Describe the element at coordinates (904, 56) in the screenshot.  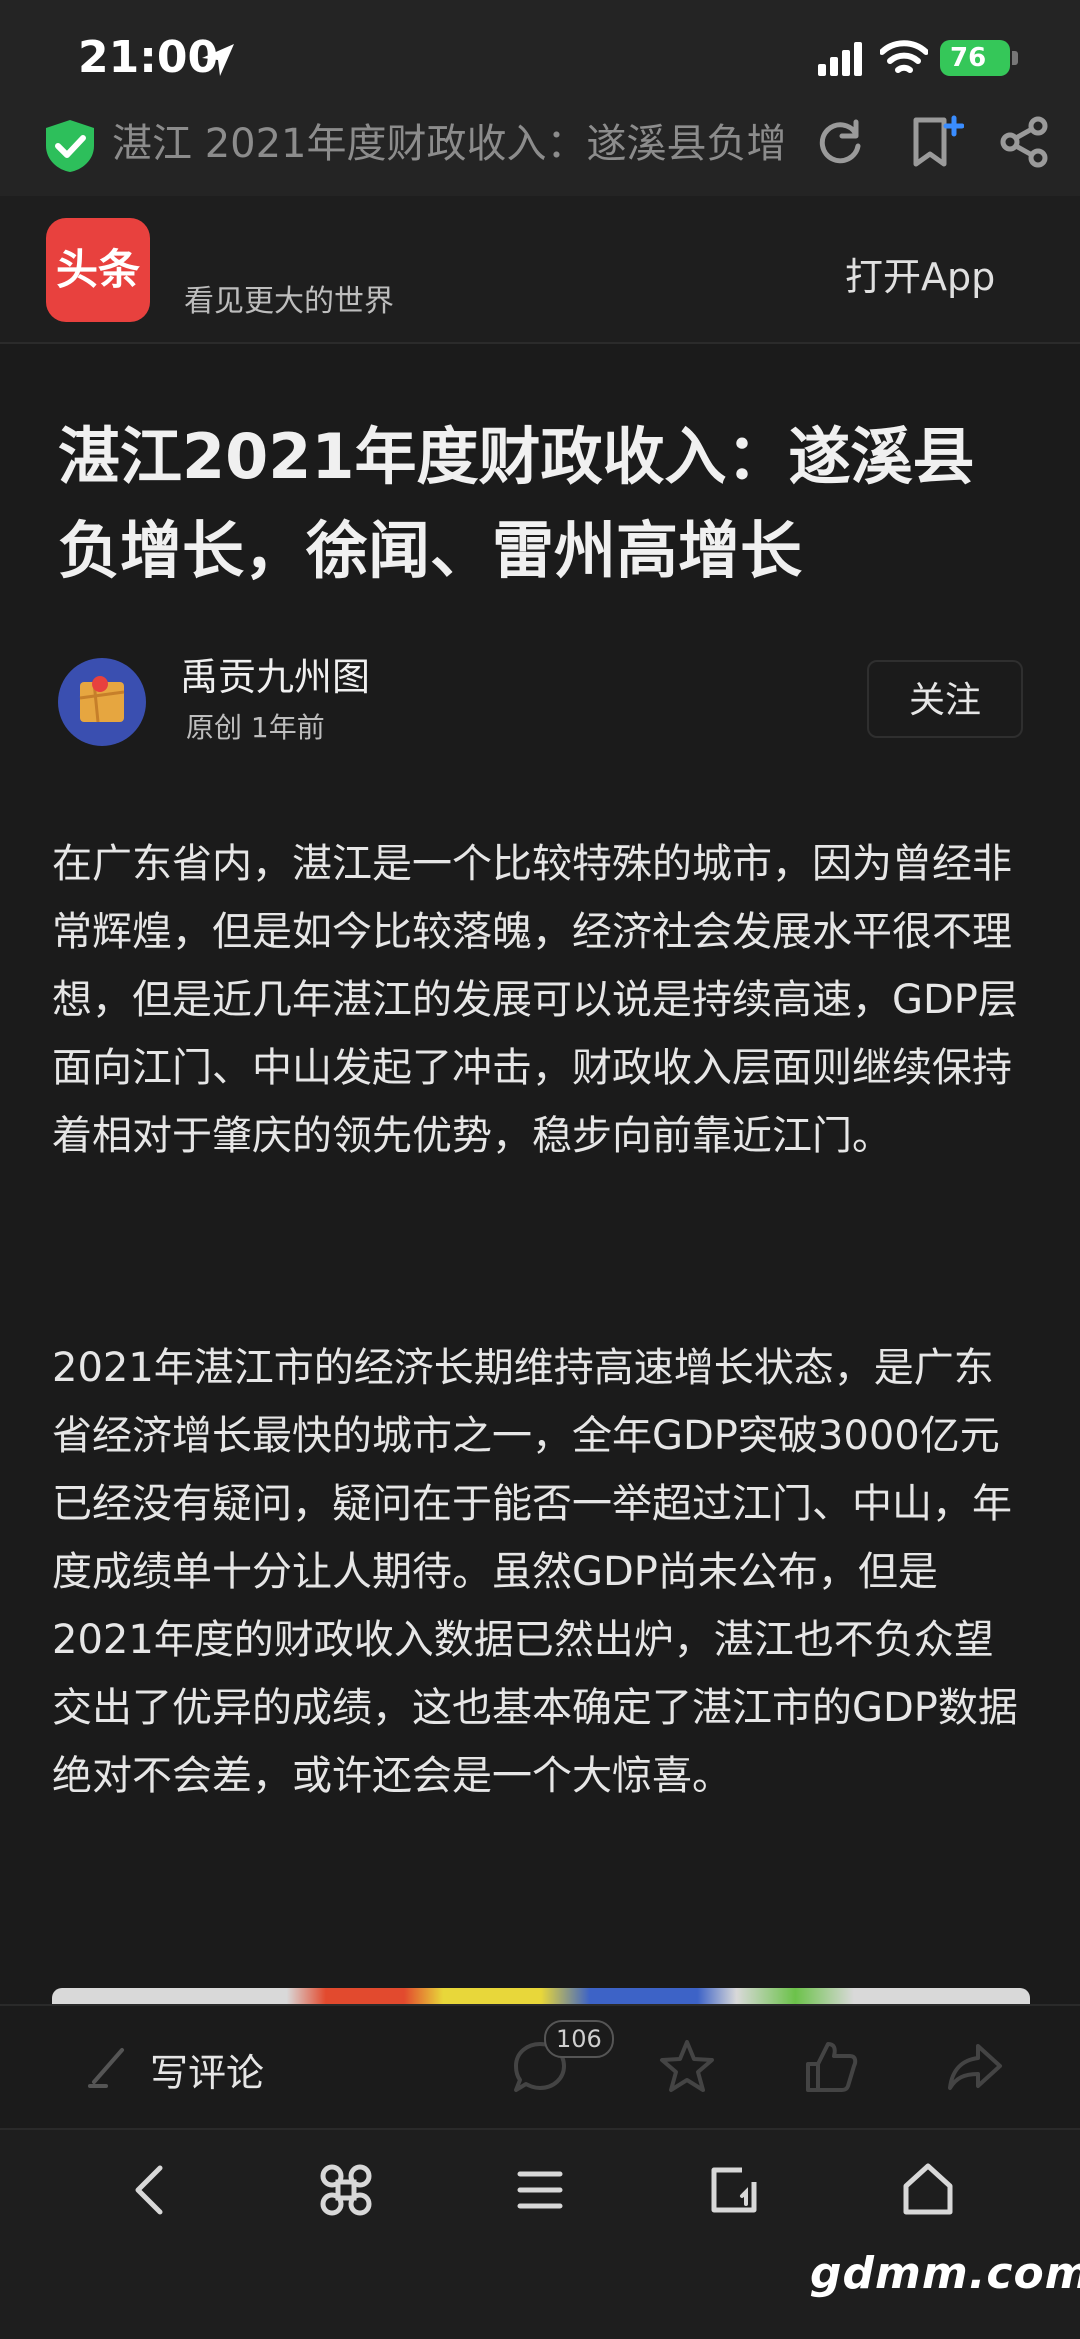
I see `wifi-icon` at that location.